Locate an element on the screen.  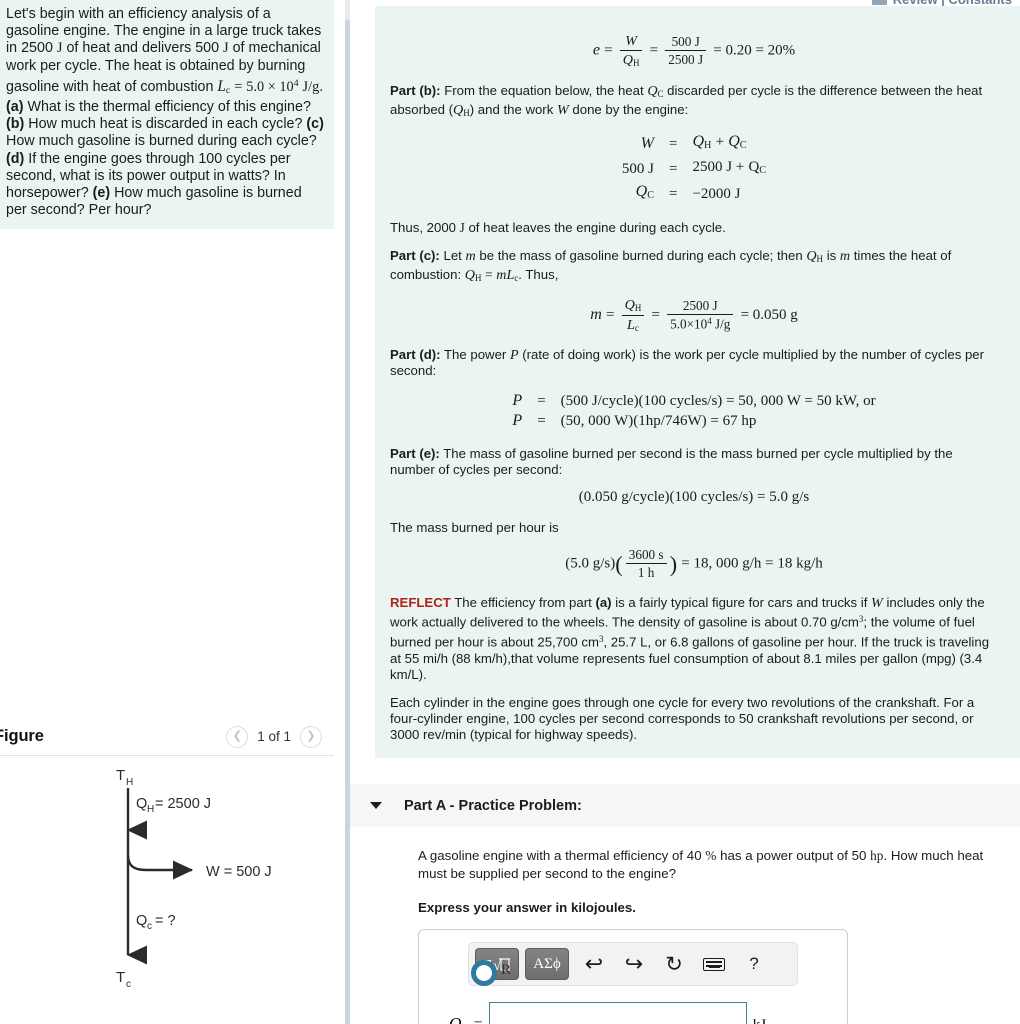
part-c-text-5: . Thus, is located at coordinates (538, 274).